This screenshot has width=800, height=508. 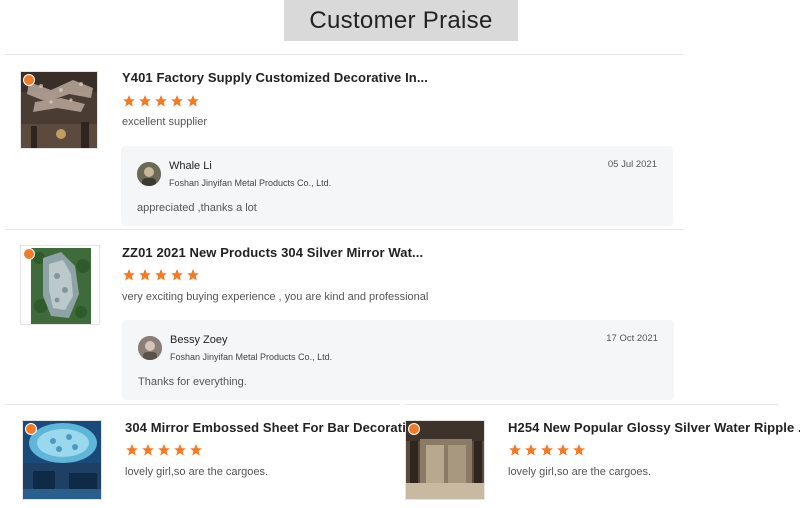 What do you see at coordinates (401, 20) in the screenshot?
I see `section-title: Customer Praise` at bounding box center [401, 20].